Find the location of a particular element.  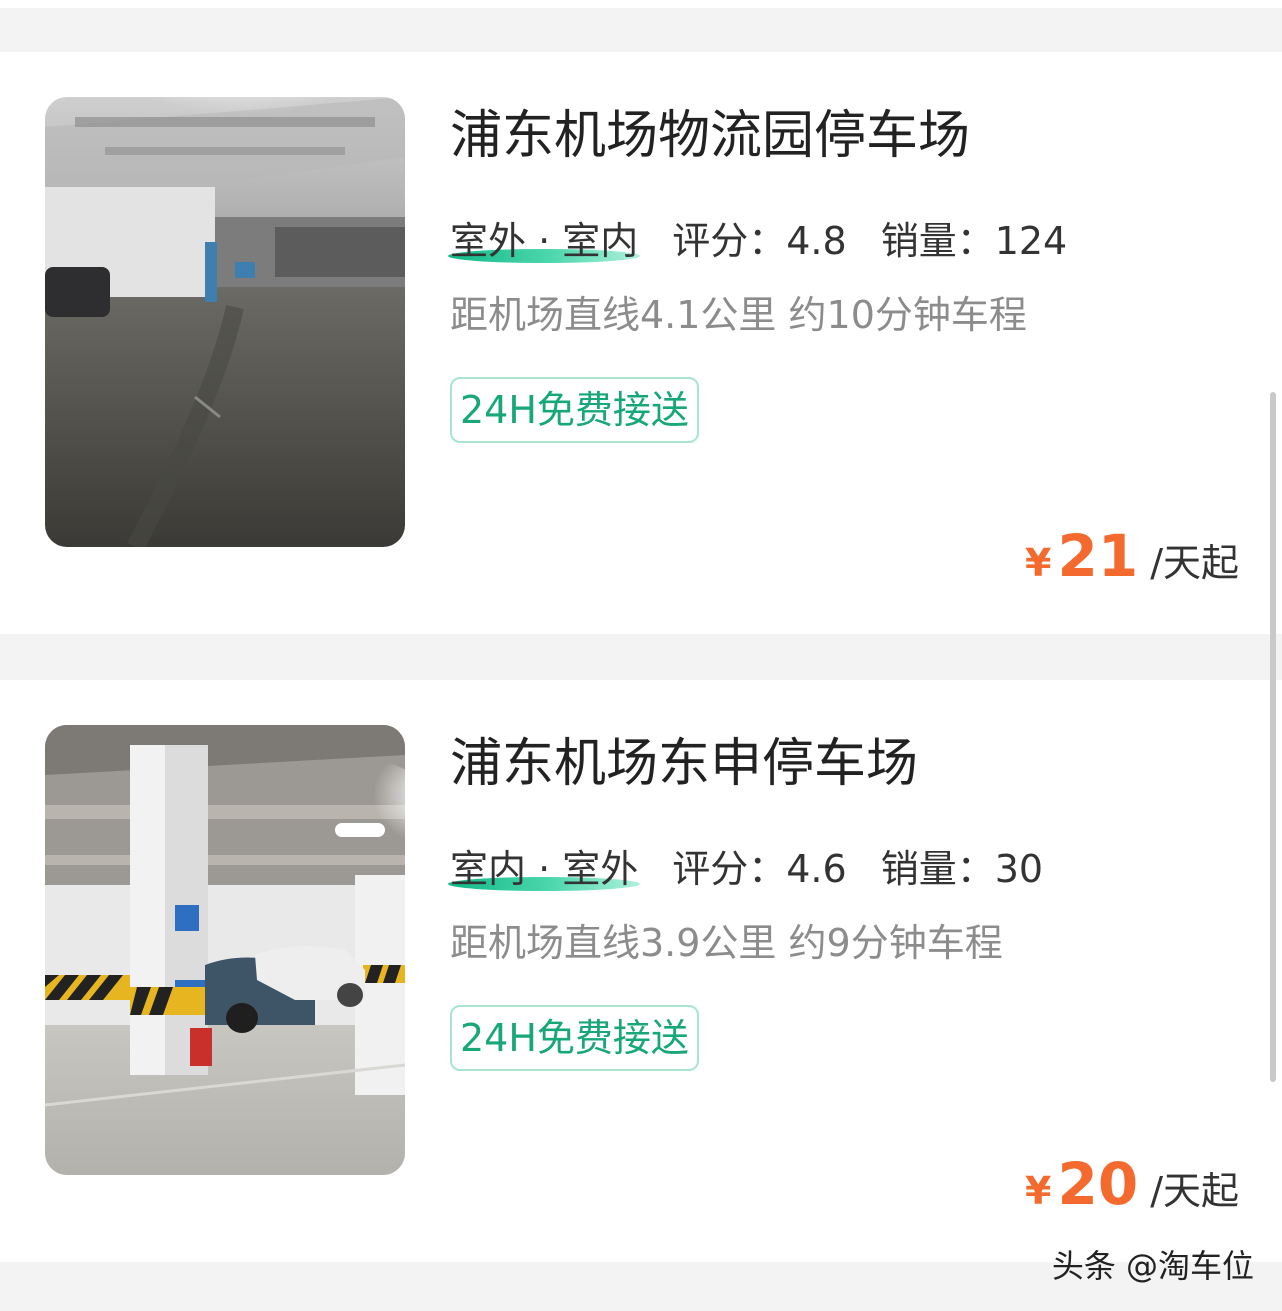

parking-type-label: 室外 · 室内 is located at coordinates (544, 237).